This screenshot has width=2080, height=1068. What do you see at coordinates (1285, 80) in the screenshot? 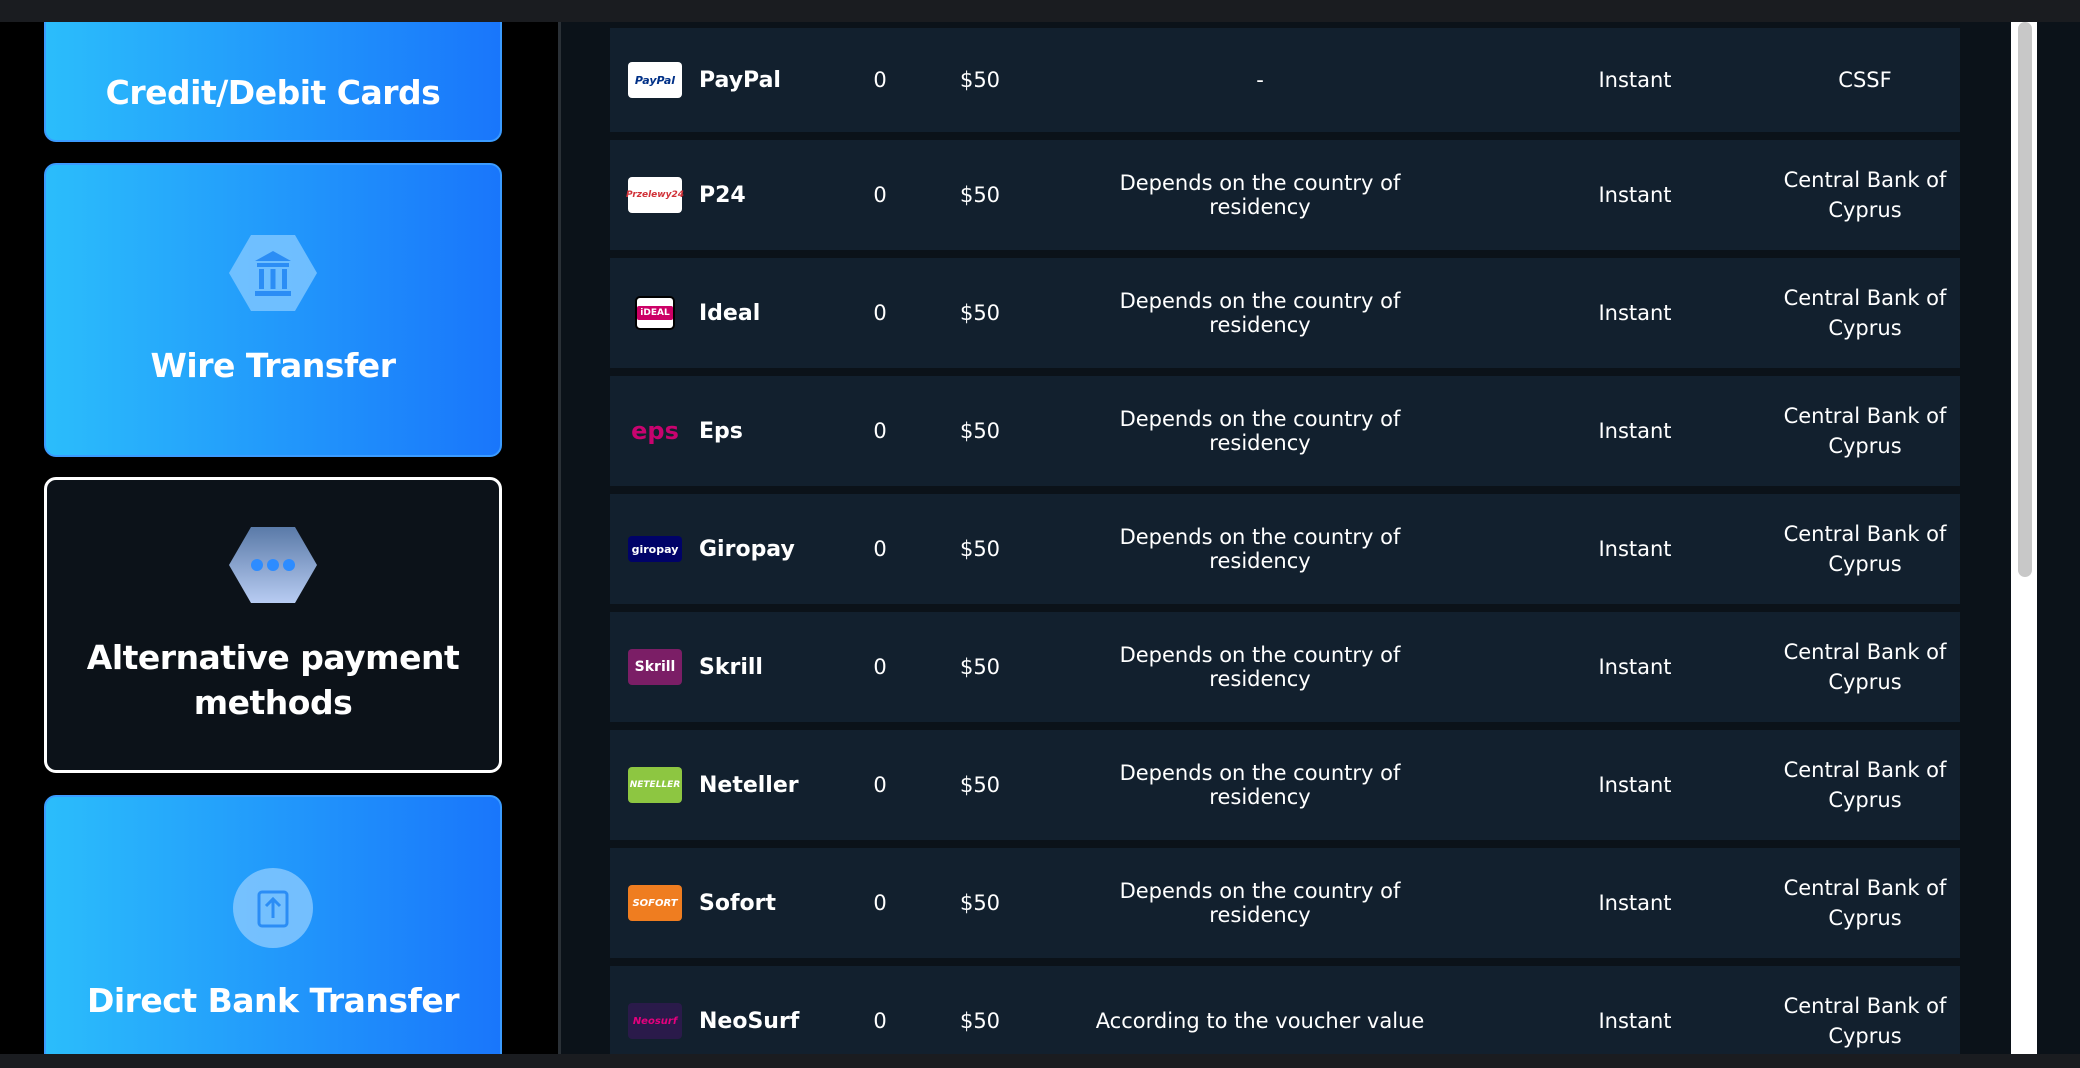
I see `table-row: PayPal PayPal 0 $50 - Instant CSSF` at bounding box center [1285, 80].